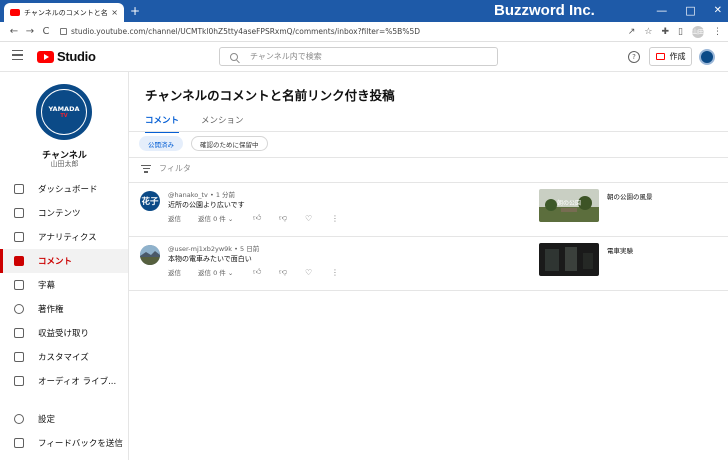  I want to click on landscape-avatar-image, so click(150, 255).